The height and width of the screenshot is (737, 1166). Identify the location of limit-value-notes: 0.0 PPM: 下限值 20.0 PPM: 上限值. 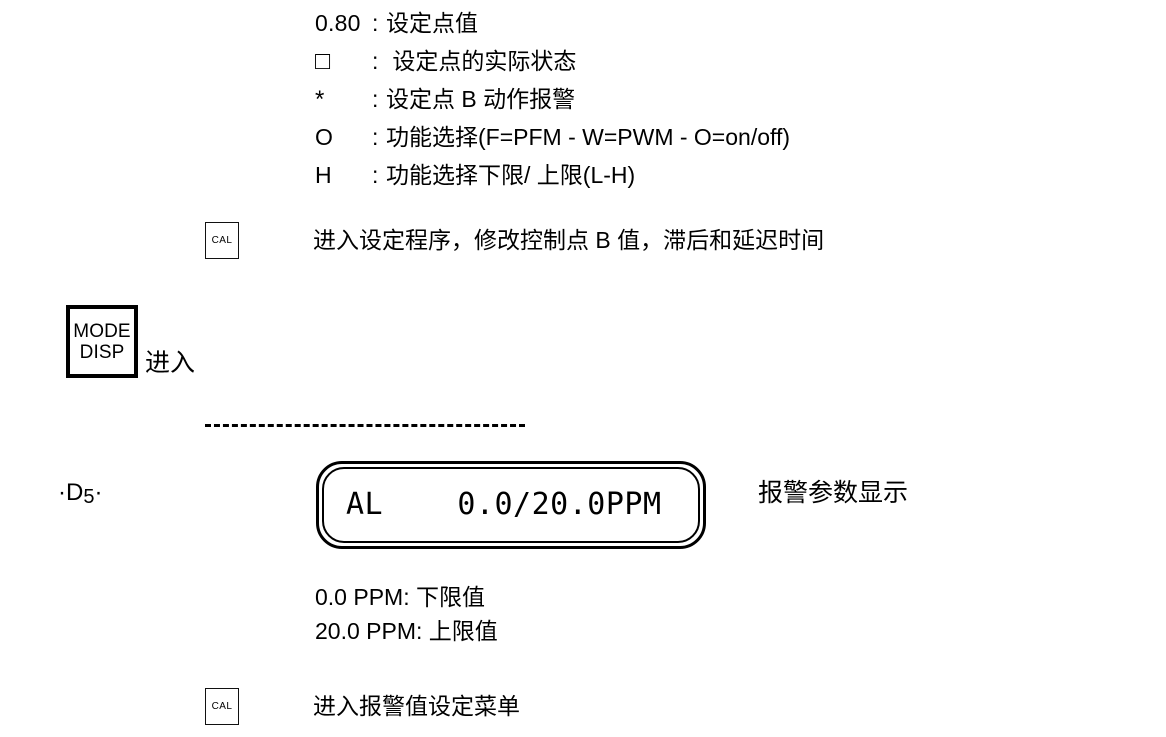
(406, 614).